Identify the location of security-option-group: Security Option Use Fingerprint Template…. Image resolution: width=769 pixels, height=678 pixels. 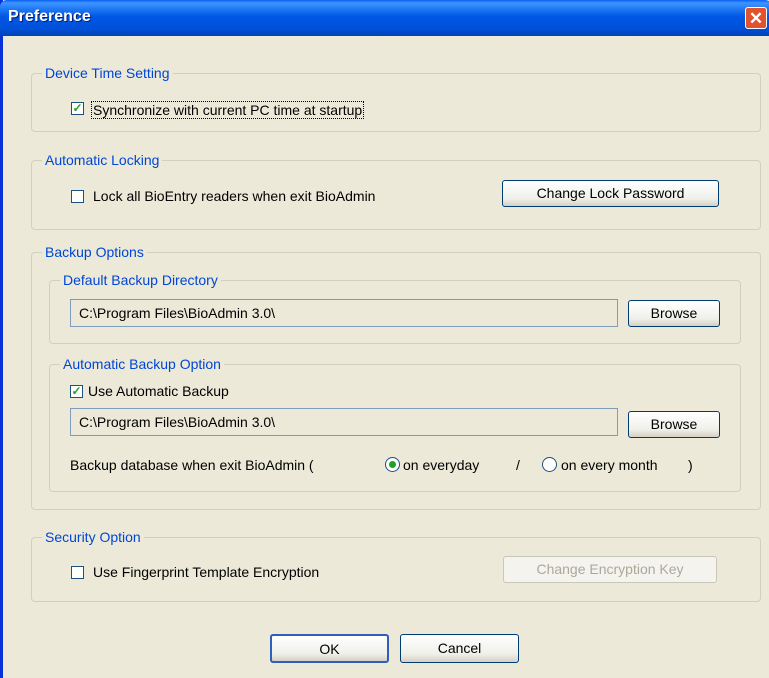
(396, 565).